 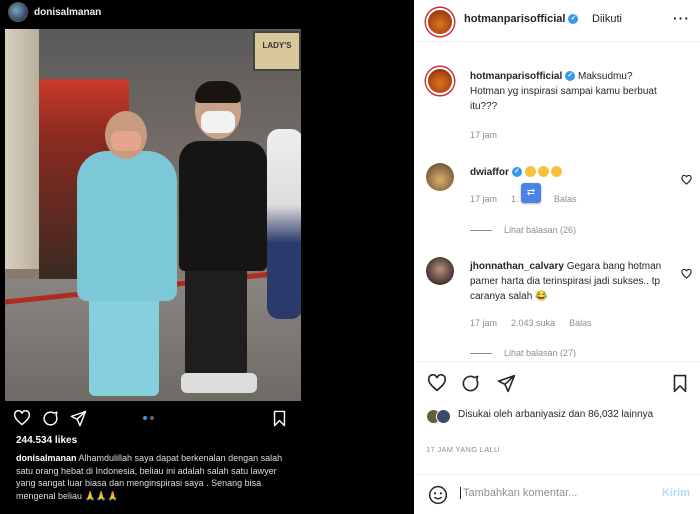 What do you see at coordinates (523, 230) in the screenshot?
I see `view-replies: Lihat balasan (26)` at bounding box center [523, 230].